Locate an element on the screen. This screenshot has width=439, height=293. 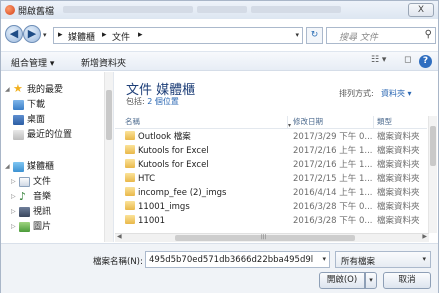
horizontal-scrollbar: ◀ ||| ▶ is located at coordinates (272, 237).